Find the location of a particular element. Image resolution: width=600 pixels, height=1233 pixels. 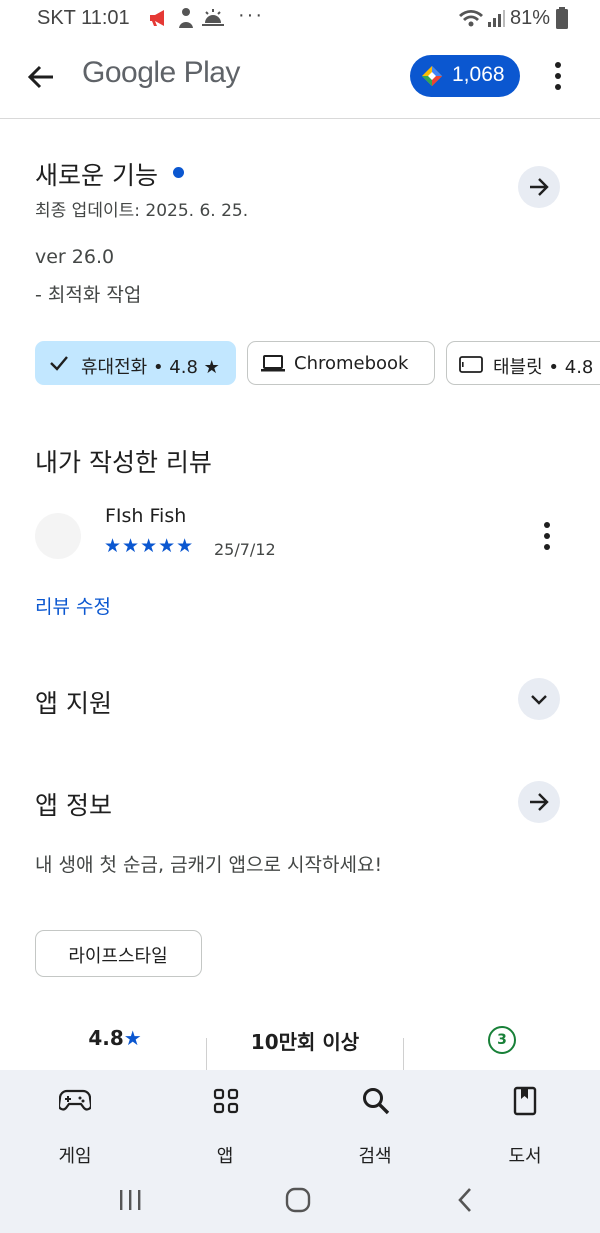

play-points-button: 1,068 is located at coordinates (465, 76).